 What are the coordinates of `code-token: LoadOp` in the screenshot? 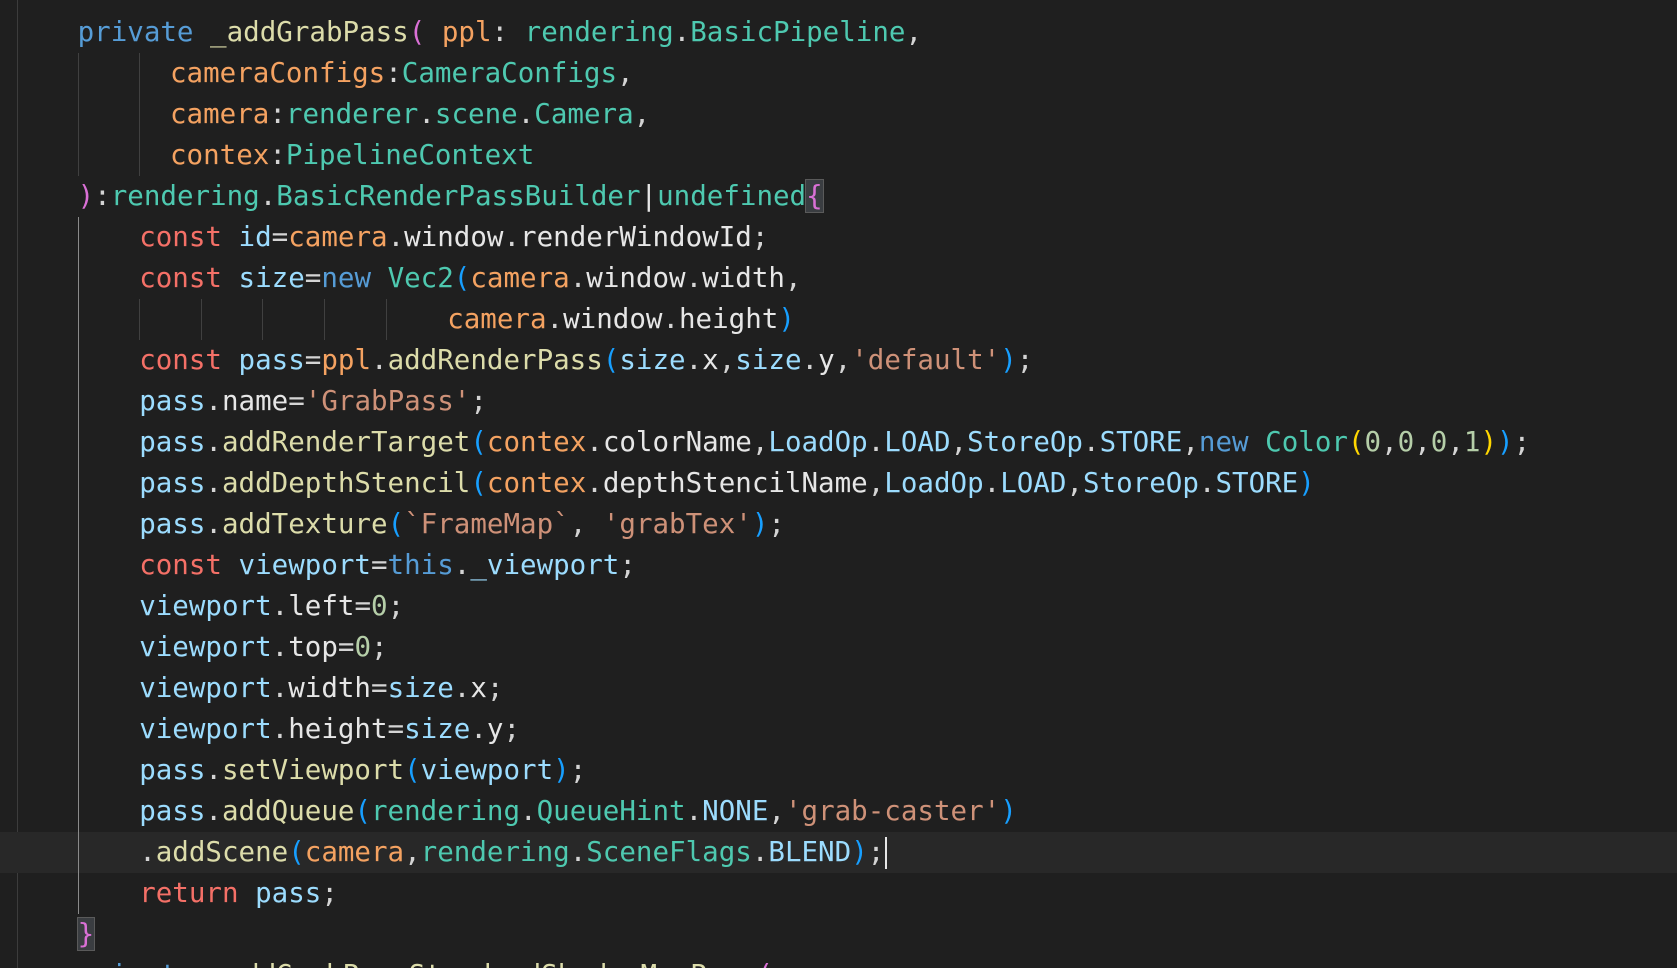 It's located at (934, 483).